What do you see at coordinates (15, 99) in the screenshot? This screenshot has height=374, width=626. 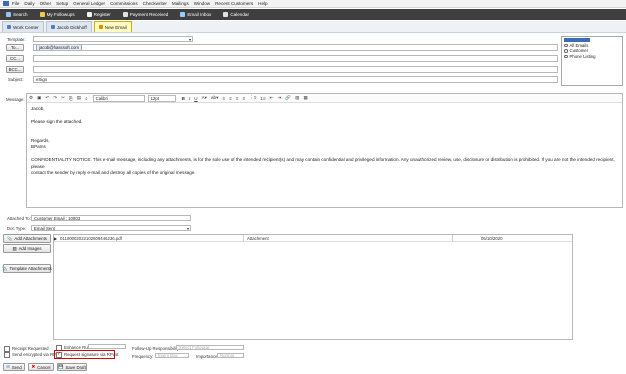 I see `message-label: Message:` at bounding box center [15, 99].